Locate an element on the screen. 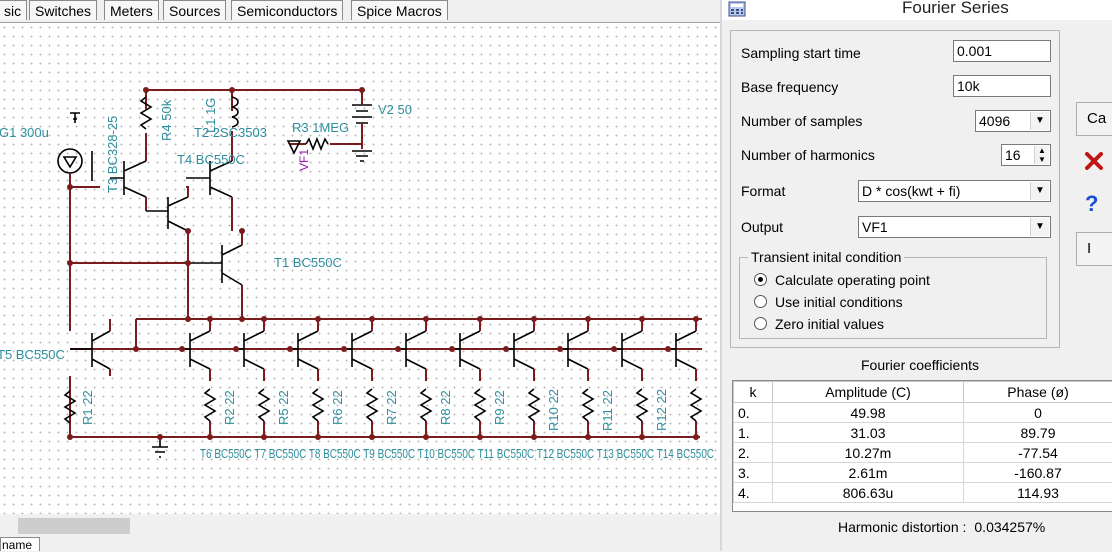  label-r11: R11 22 is located at coordinates (607, 410).